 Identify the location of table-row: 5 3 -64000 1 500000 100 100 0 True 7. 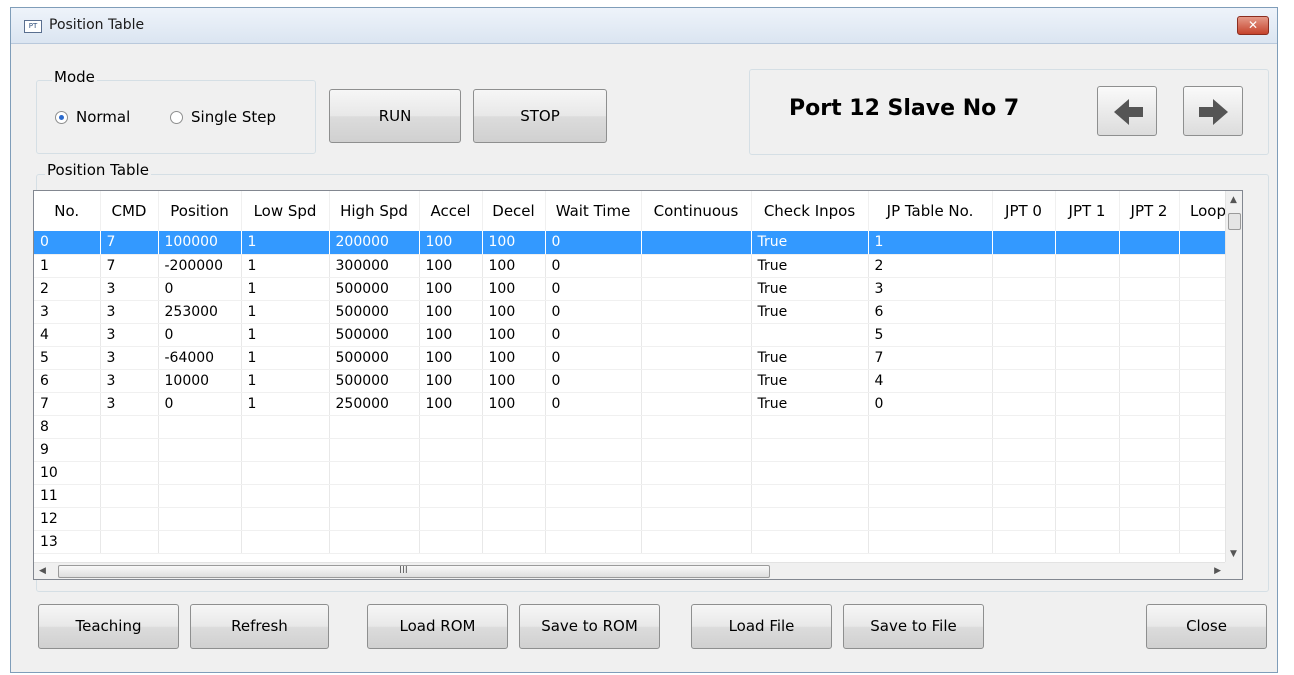
(636, 358).